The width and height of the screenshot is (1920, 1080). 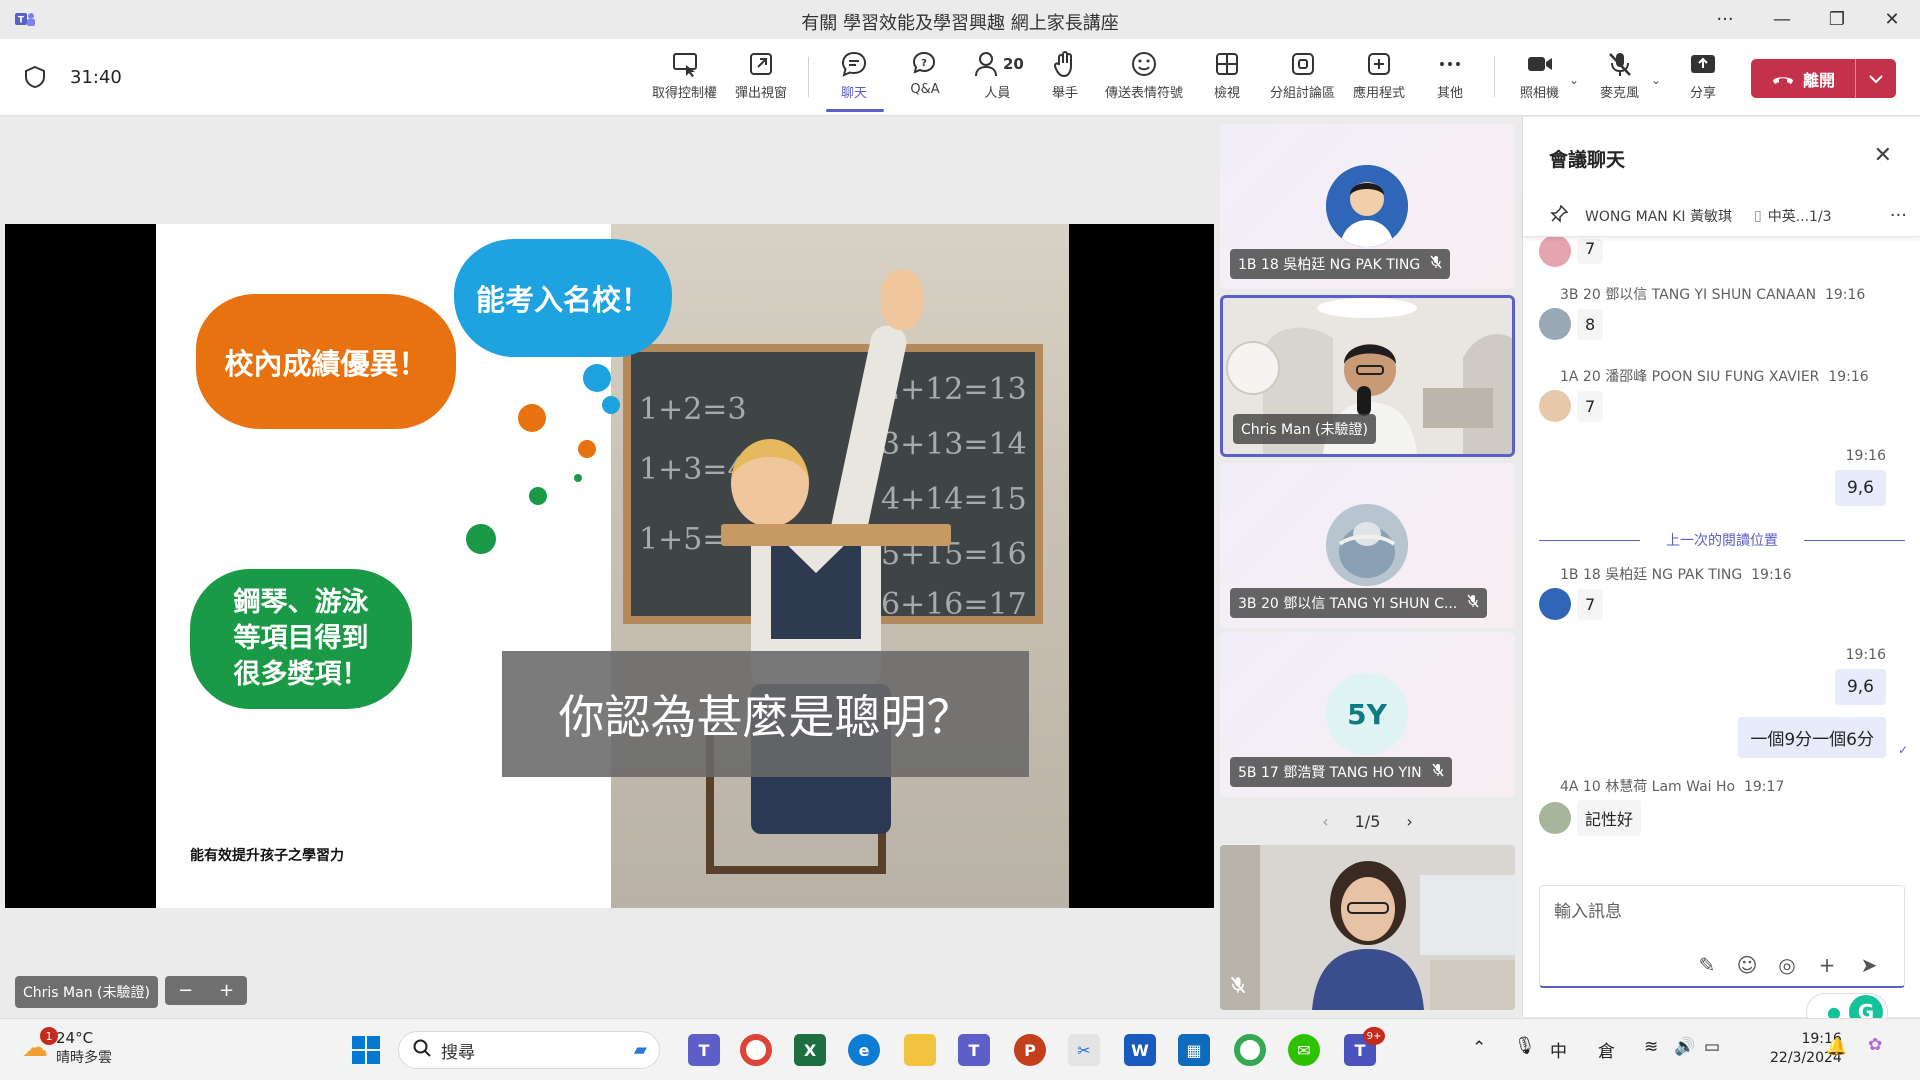 What do you see at coordinates (366, 1050) in the screenshot?
I see `windows-start-icon` at bounding box center [366, 1050].